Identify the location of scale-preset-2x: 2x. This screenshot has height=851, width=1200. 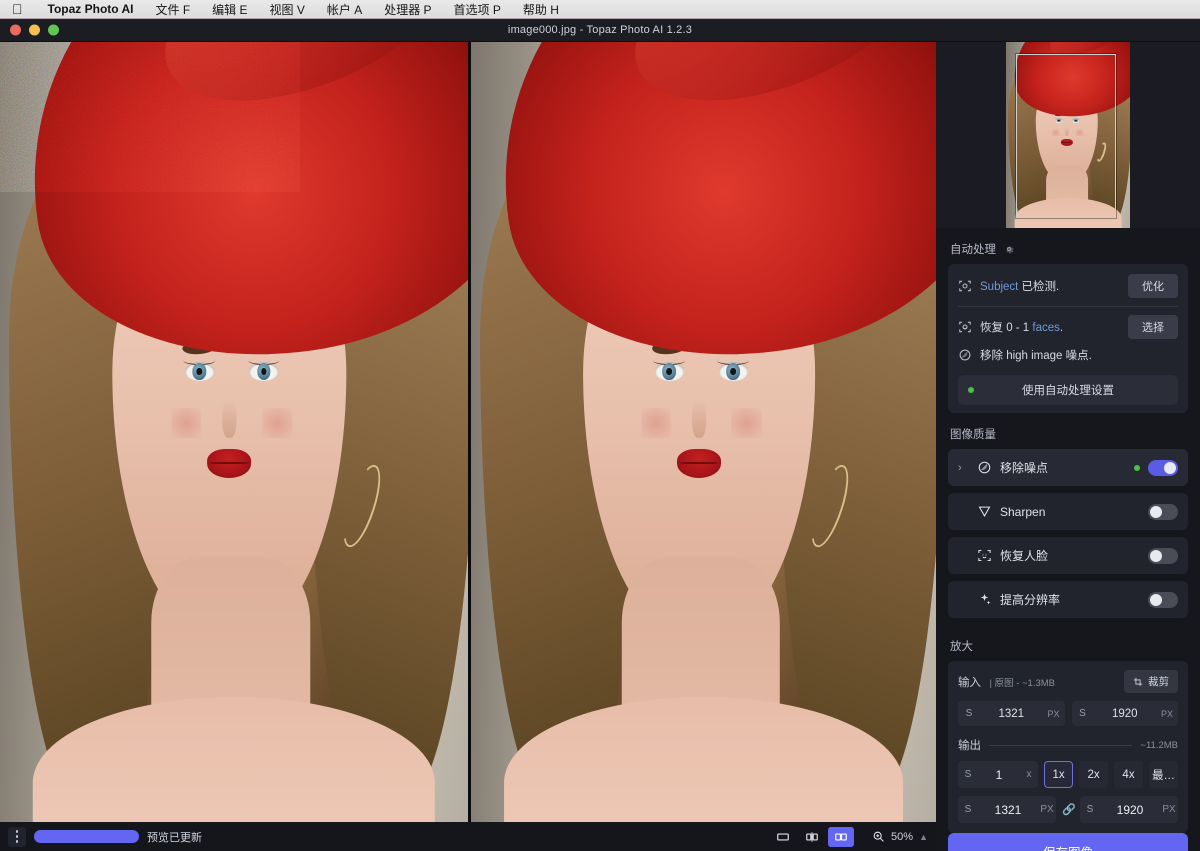
(1094, 774).